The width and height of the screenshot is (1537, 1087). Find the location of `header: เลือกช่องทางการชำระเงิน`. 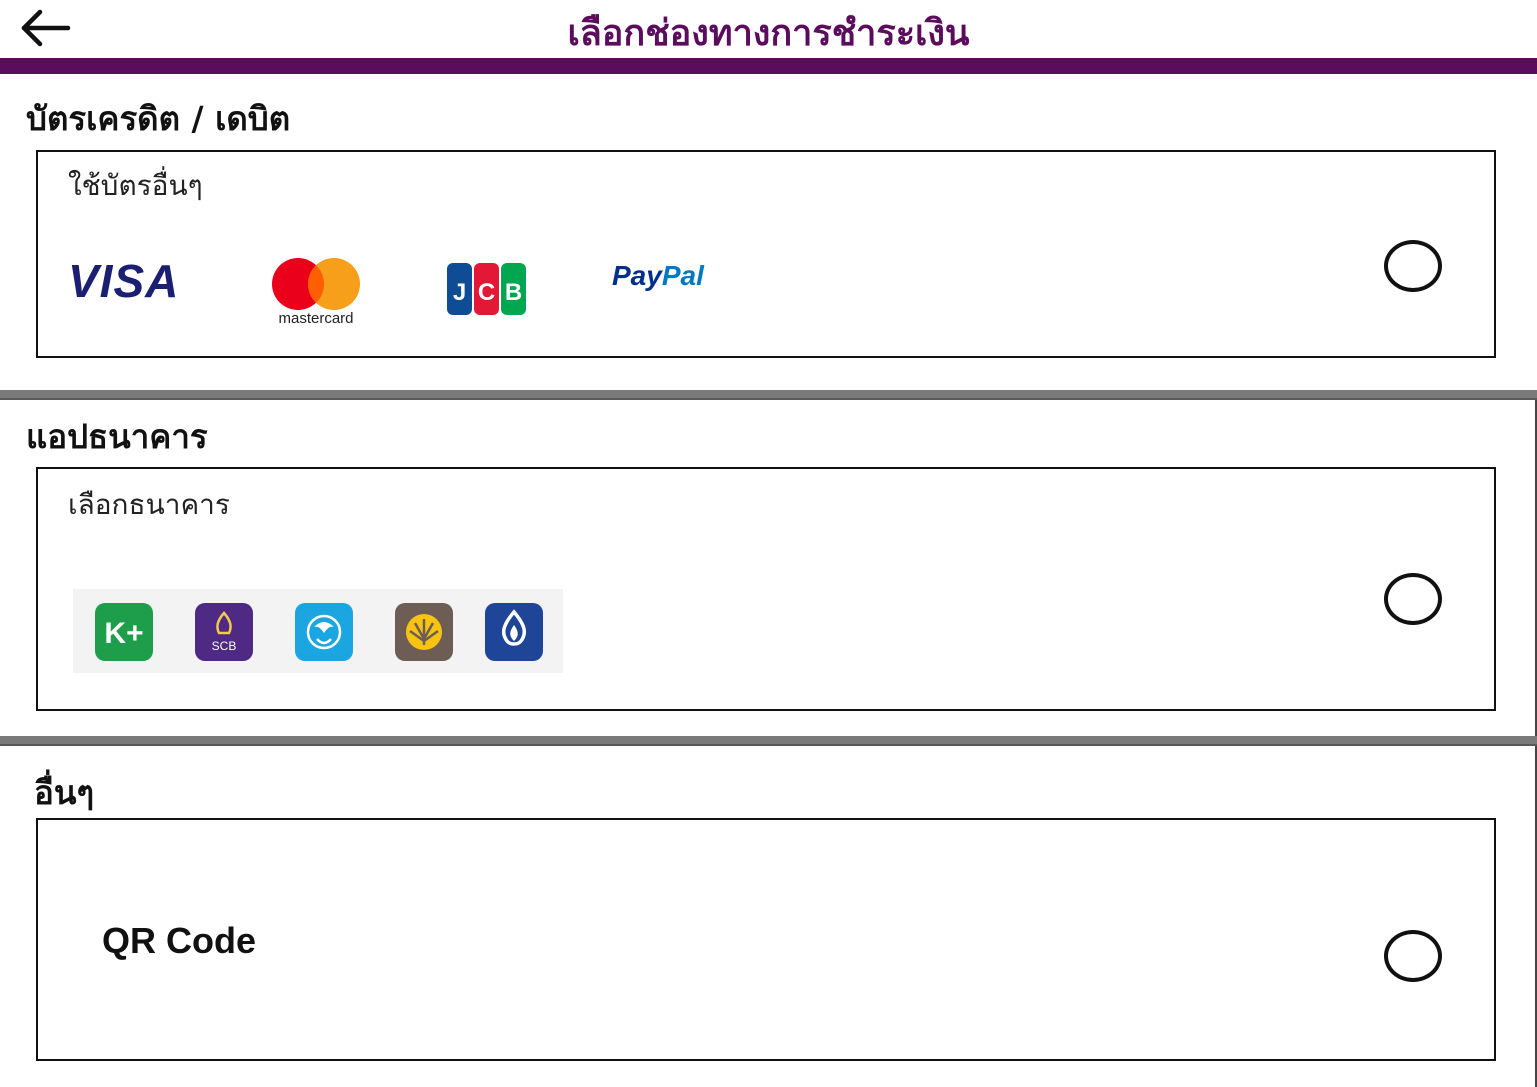

header: เลือกช่องทางการชำระเงิน is located at coordinates (768, 29).